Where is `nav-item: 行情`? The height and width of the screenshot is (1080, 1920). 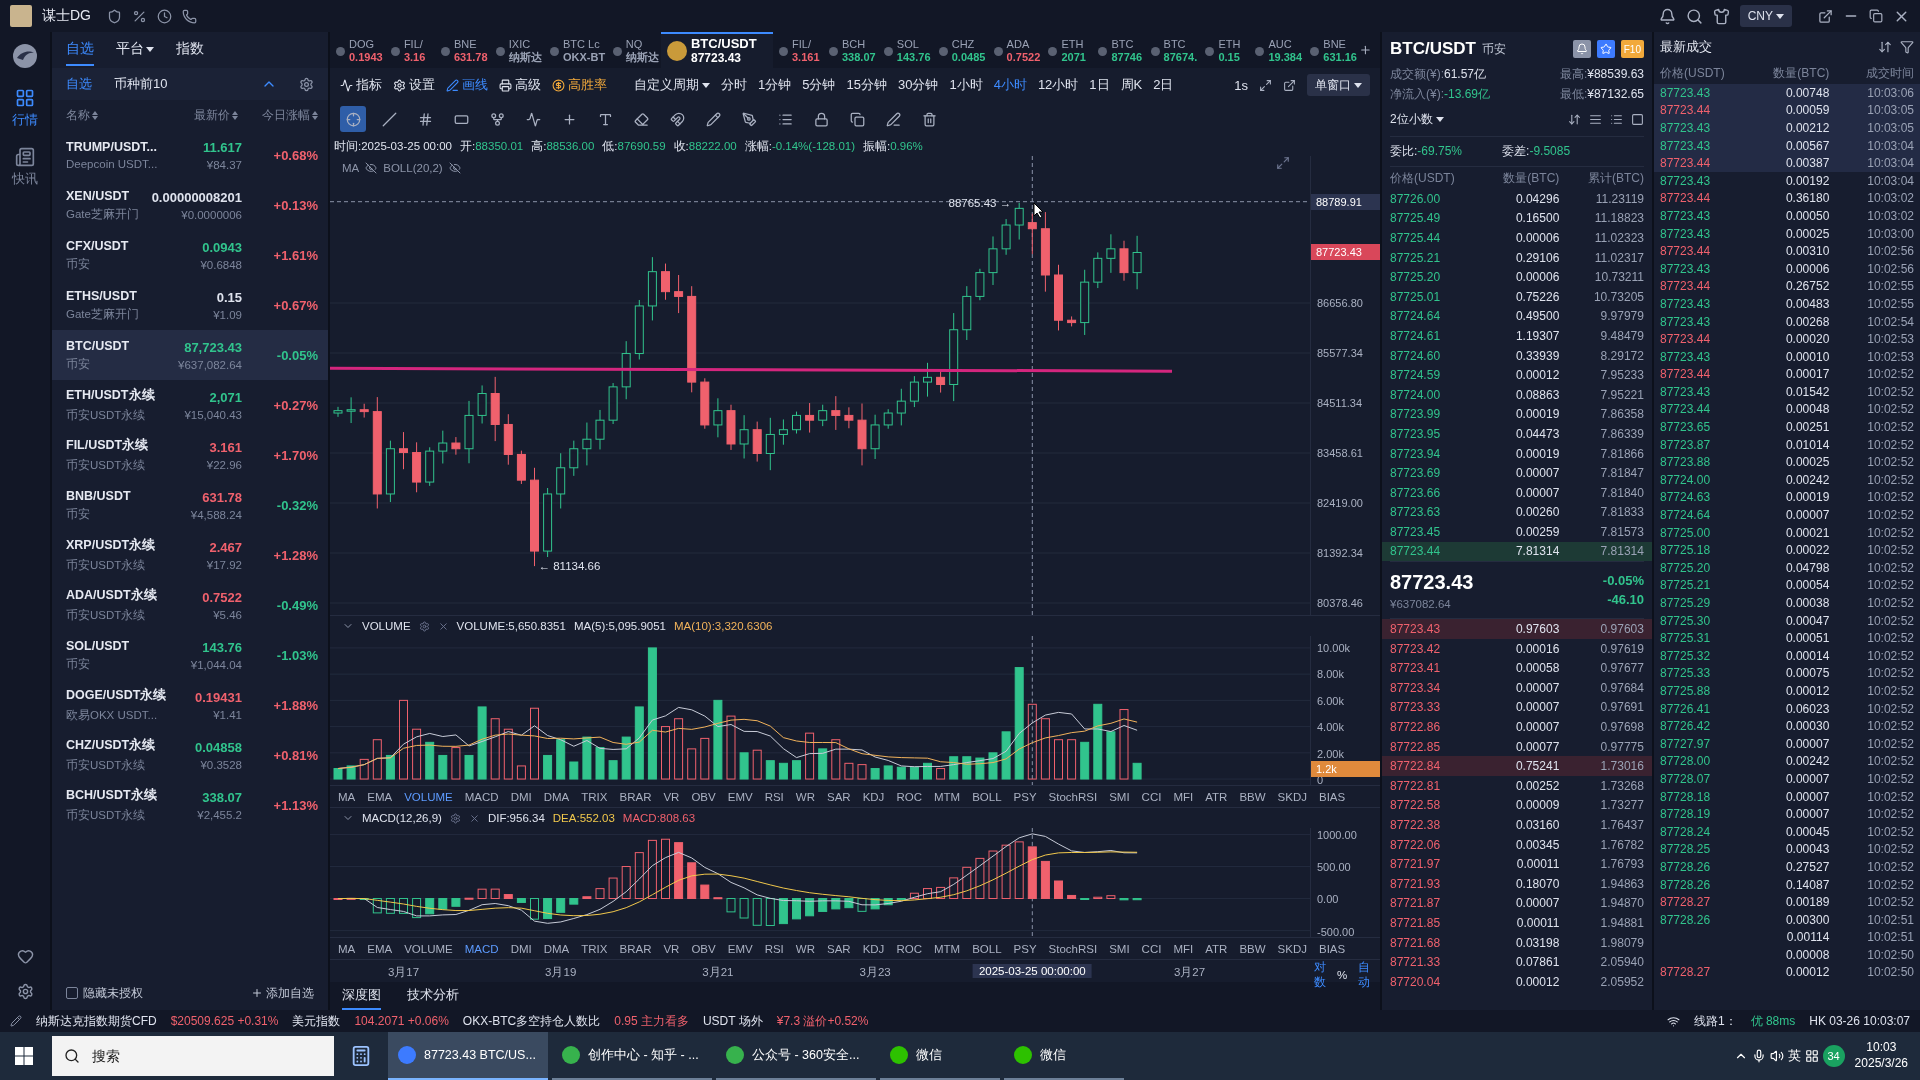 nav-item: 行情 is located at coordinates (25, 108).